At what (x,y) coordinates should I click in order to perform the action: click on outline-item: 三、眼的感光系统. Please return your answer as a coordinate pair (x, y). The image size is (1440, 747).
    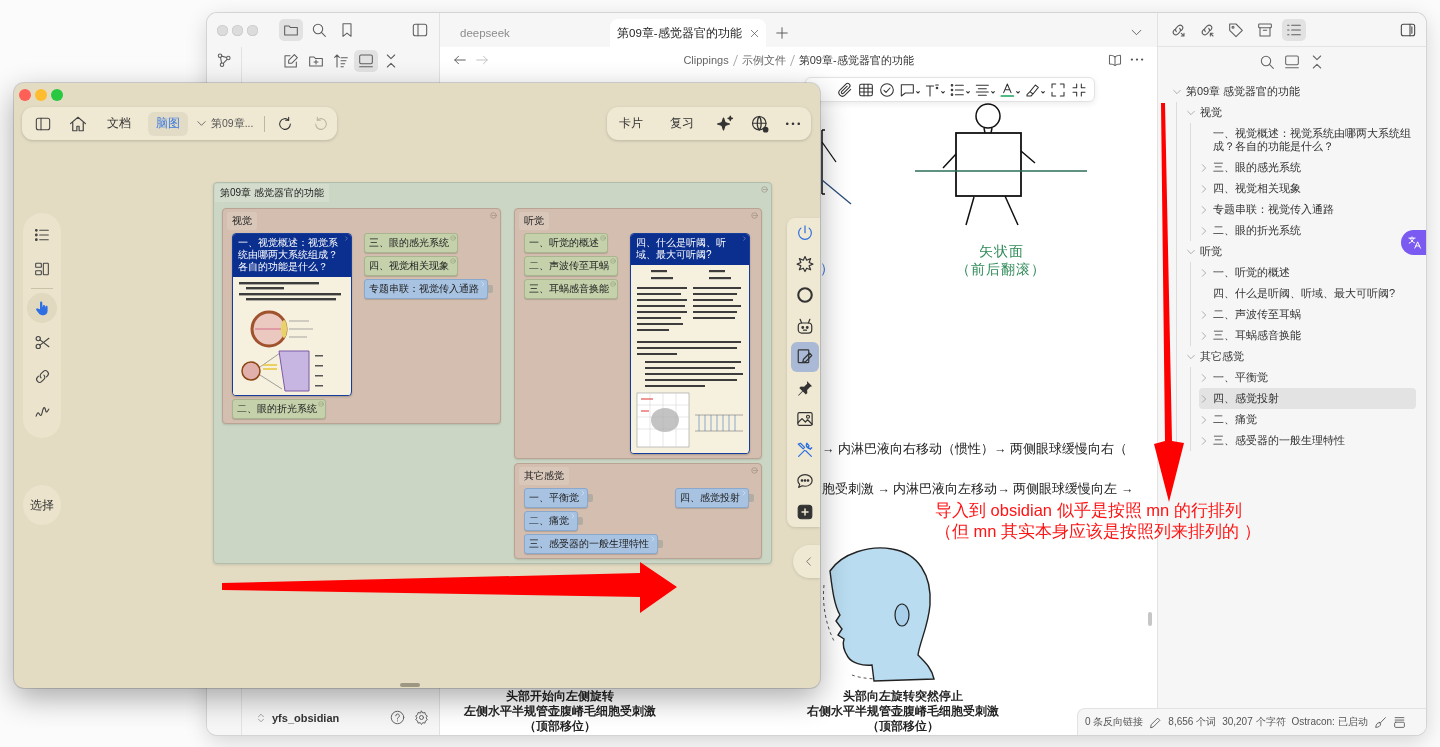
    Looking at the image, I should click on (1250, 167).